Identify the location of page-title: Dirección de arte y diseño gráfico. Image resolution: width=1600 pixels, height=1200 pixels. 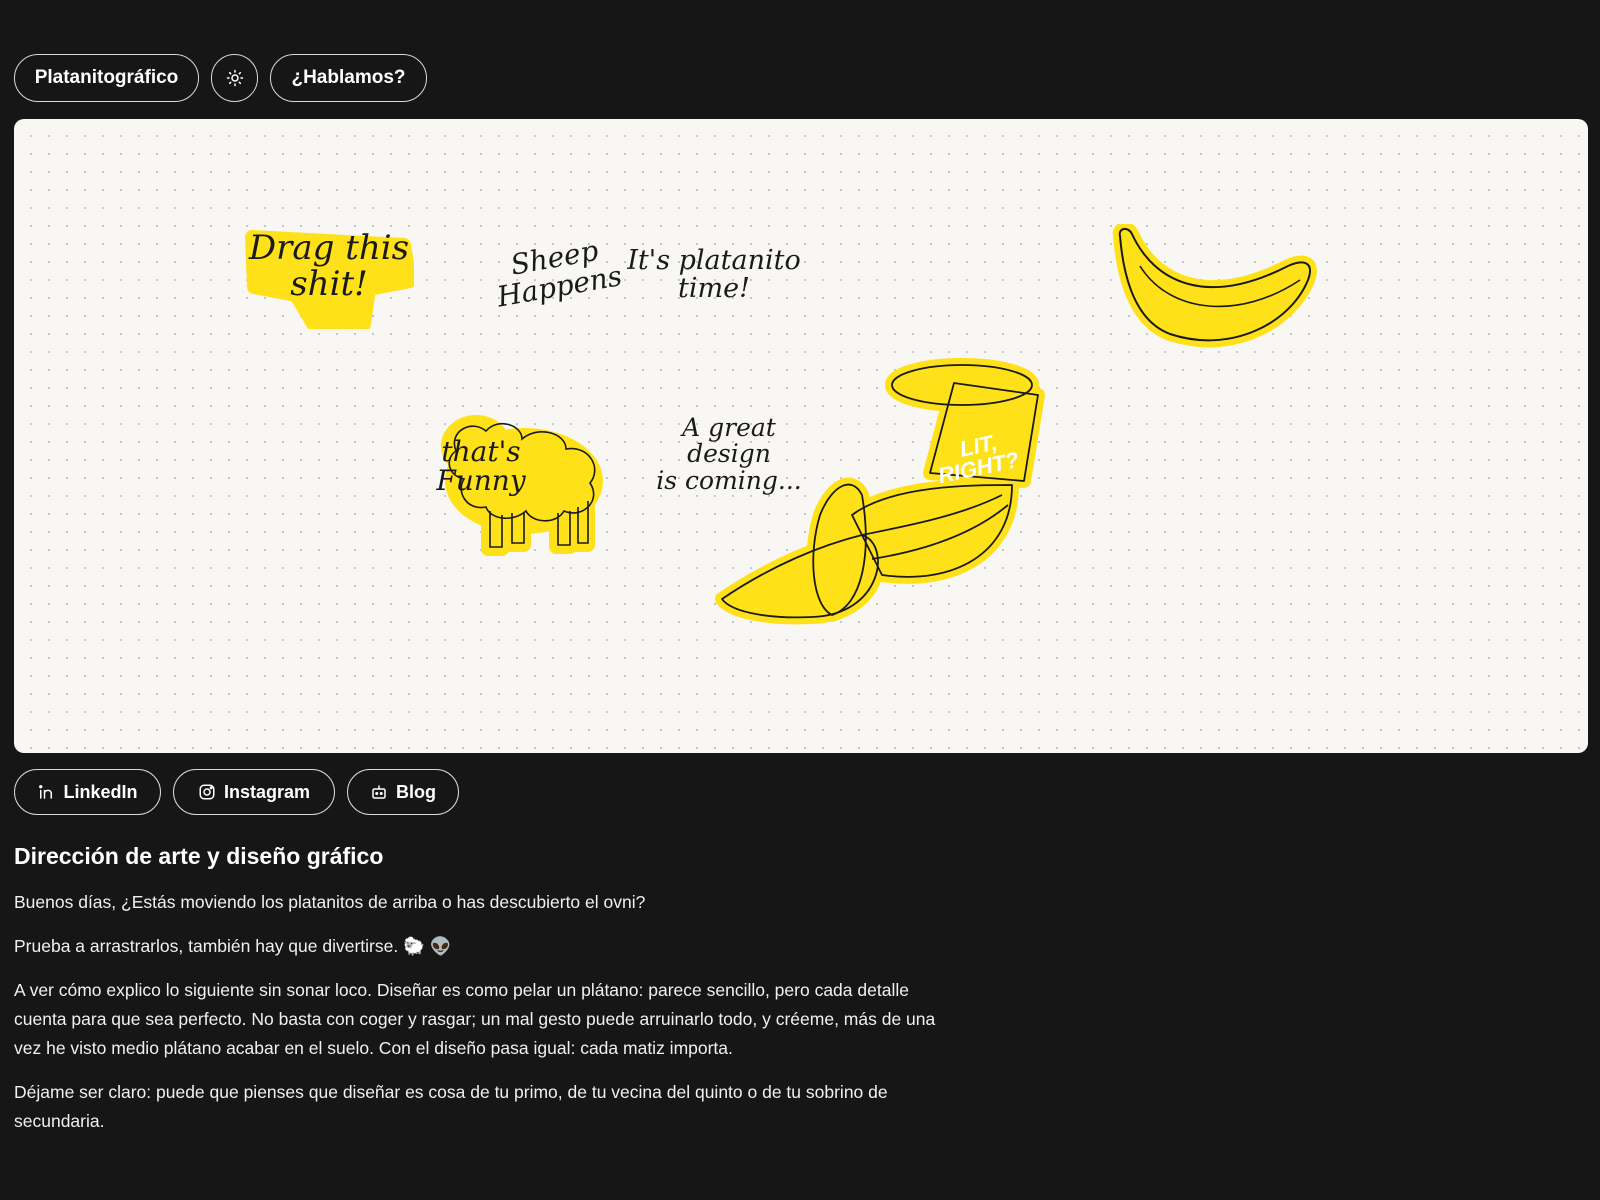
(199, 856).